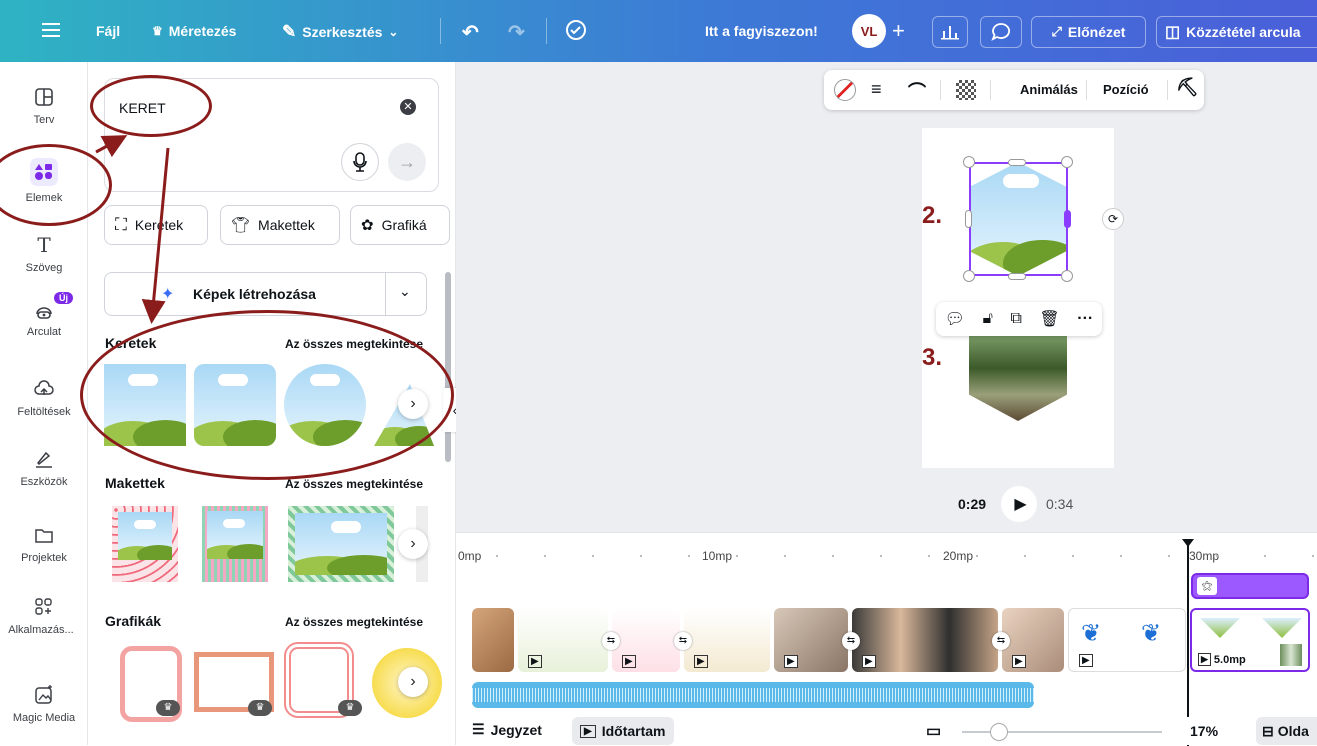  Describe the element at coordinates (898, 31) in the screenshot. I see `add-collaborator-icon: +` at that location.